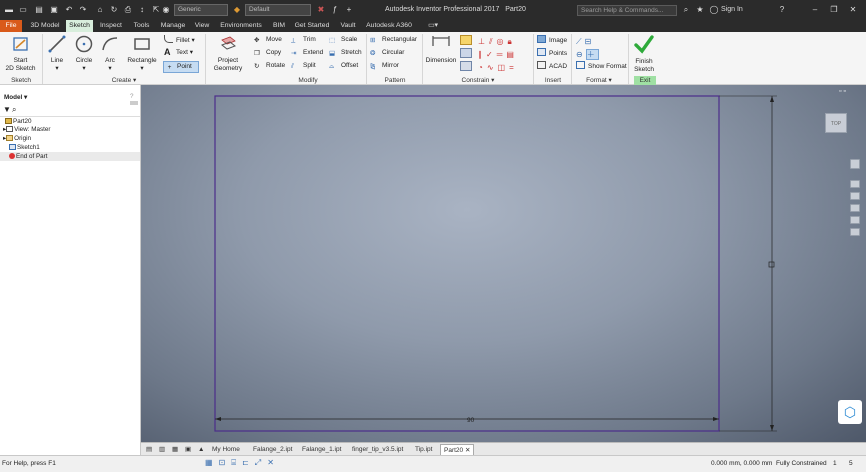 The width and height of the screenshot is (866, 472). I want to click on browser-options-icon, so click(134, 103).